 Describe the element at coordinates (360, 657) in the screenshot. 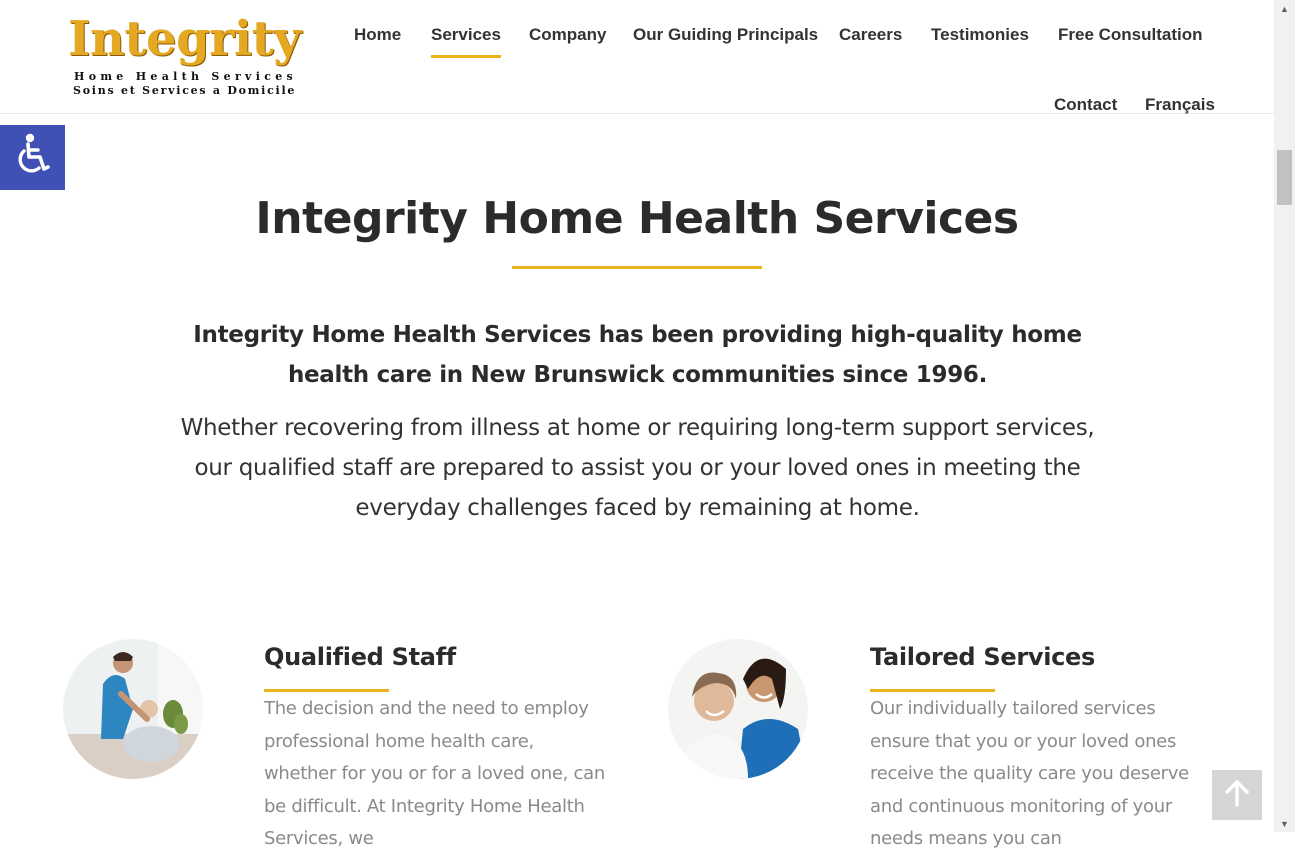

I see `feature-title-qualified-staff: Qualified Staff` at that location.